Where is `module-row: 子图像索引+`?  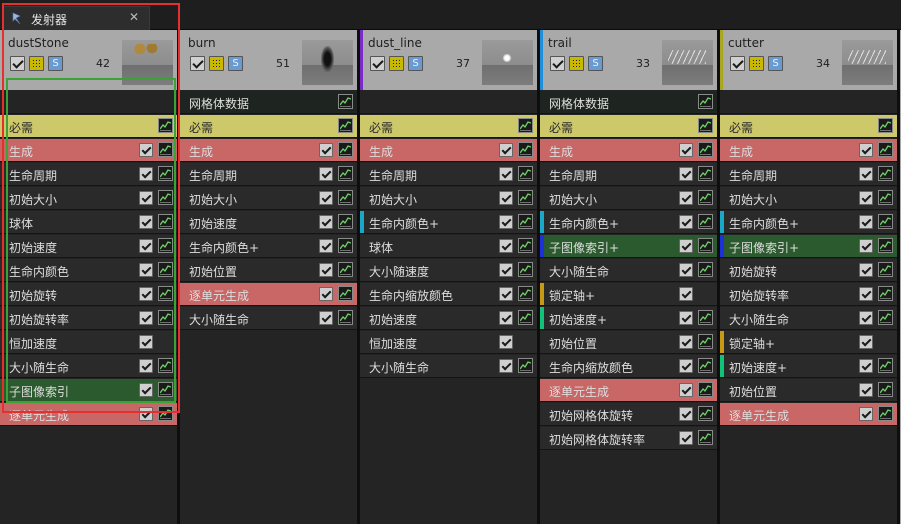 module-row: 子图像索引+ is located at coordinates (628, 246).